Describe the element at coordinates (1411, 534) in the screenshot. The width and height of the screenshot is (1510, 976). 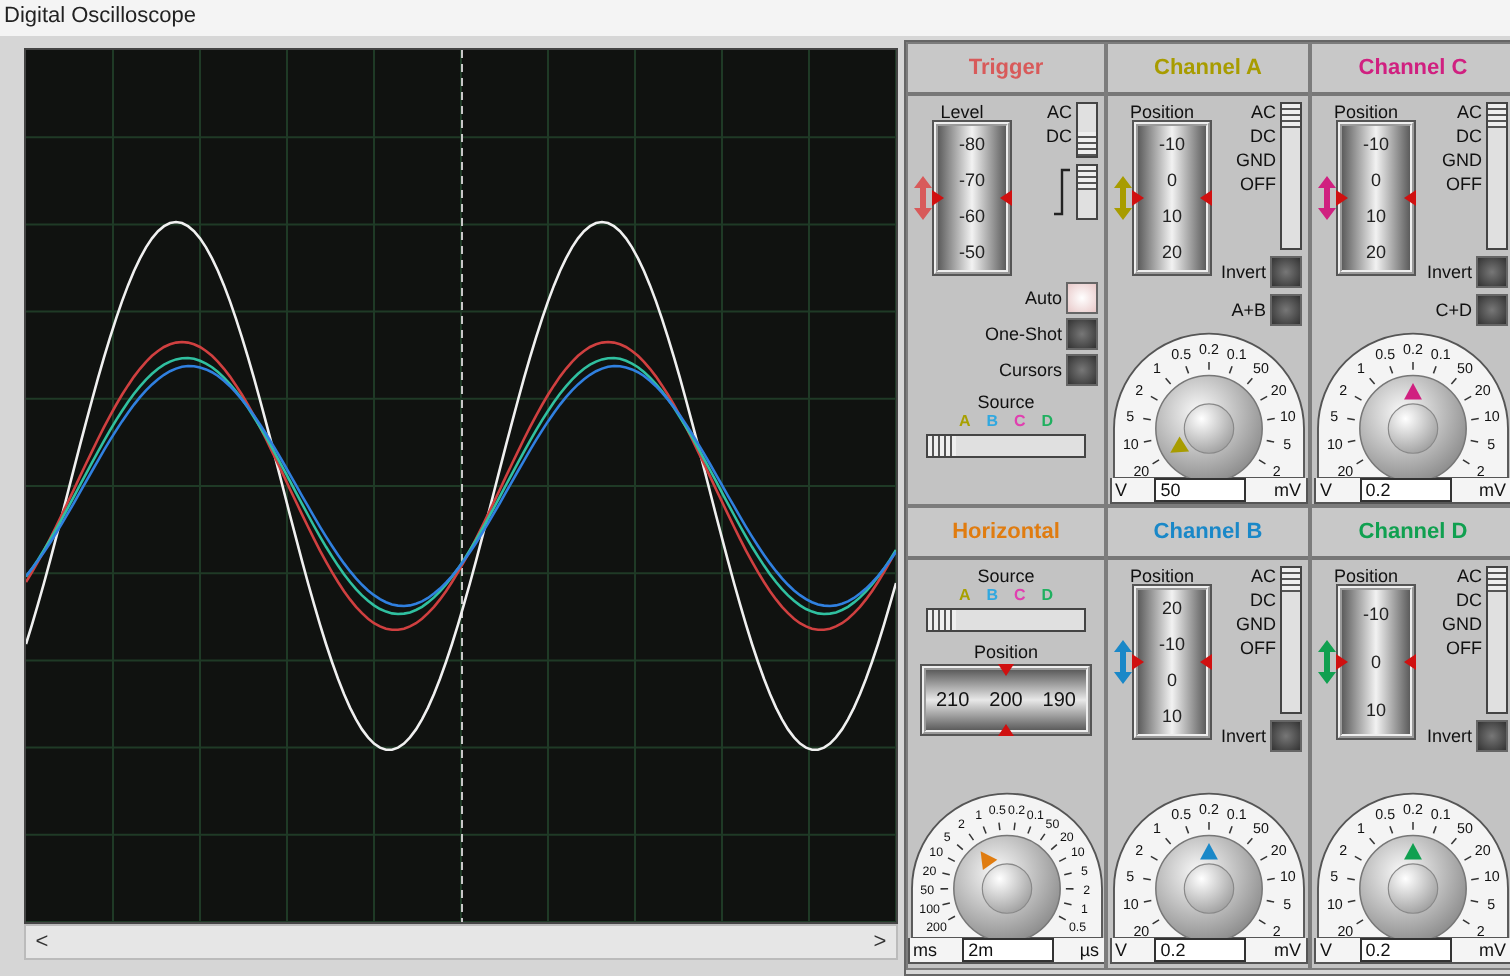
I see `panel-title: Channel D` at that location.